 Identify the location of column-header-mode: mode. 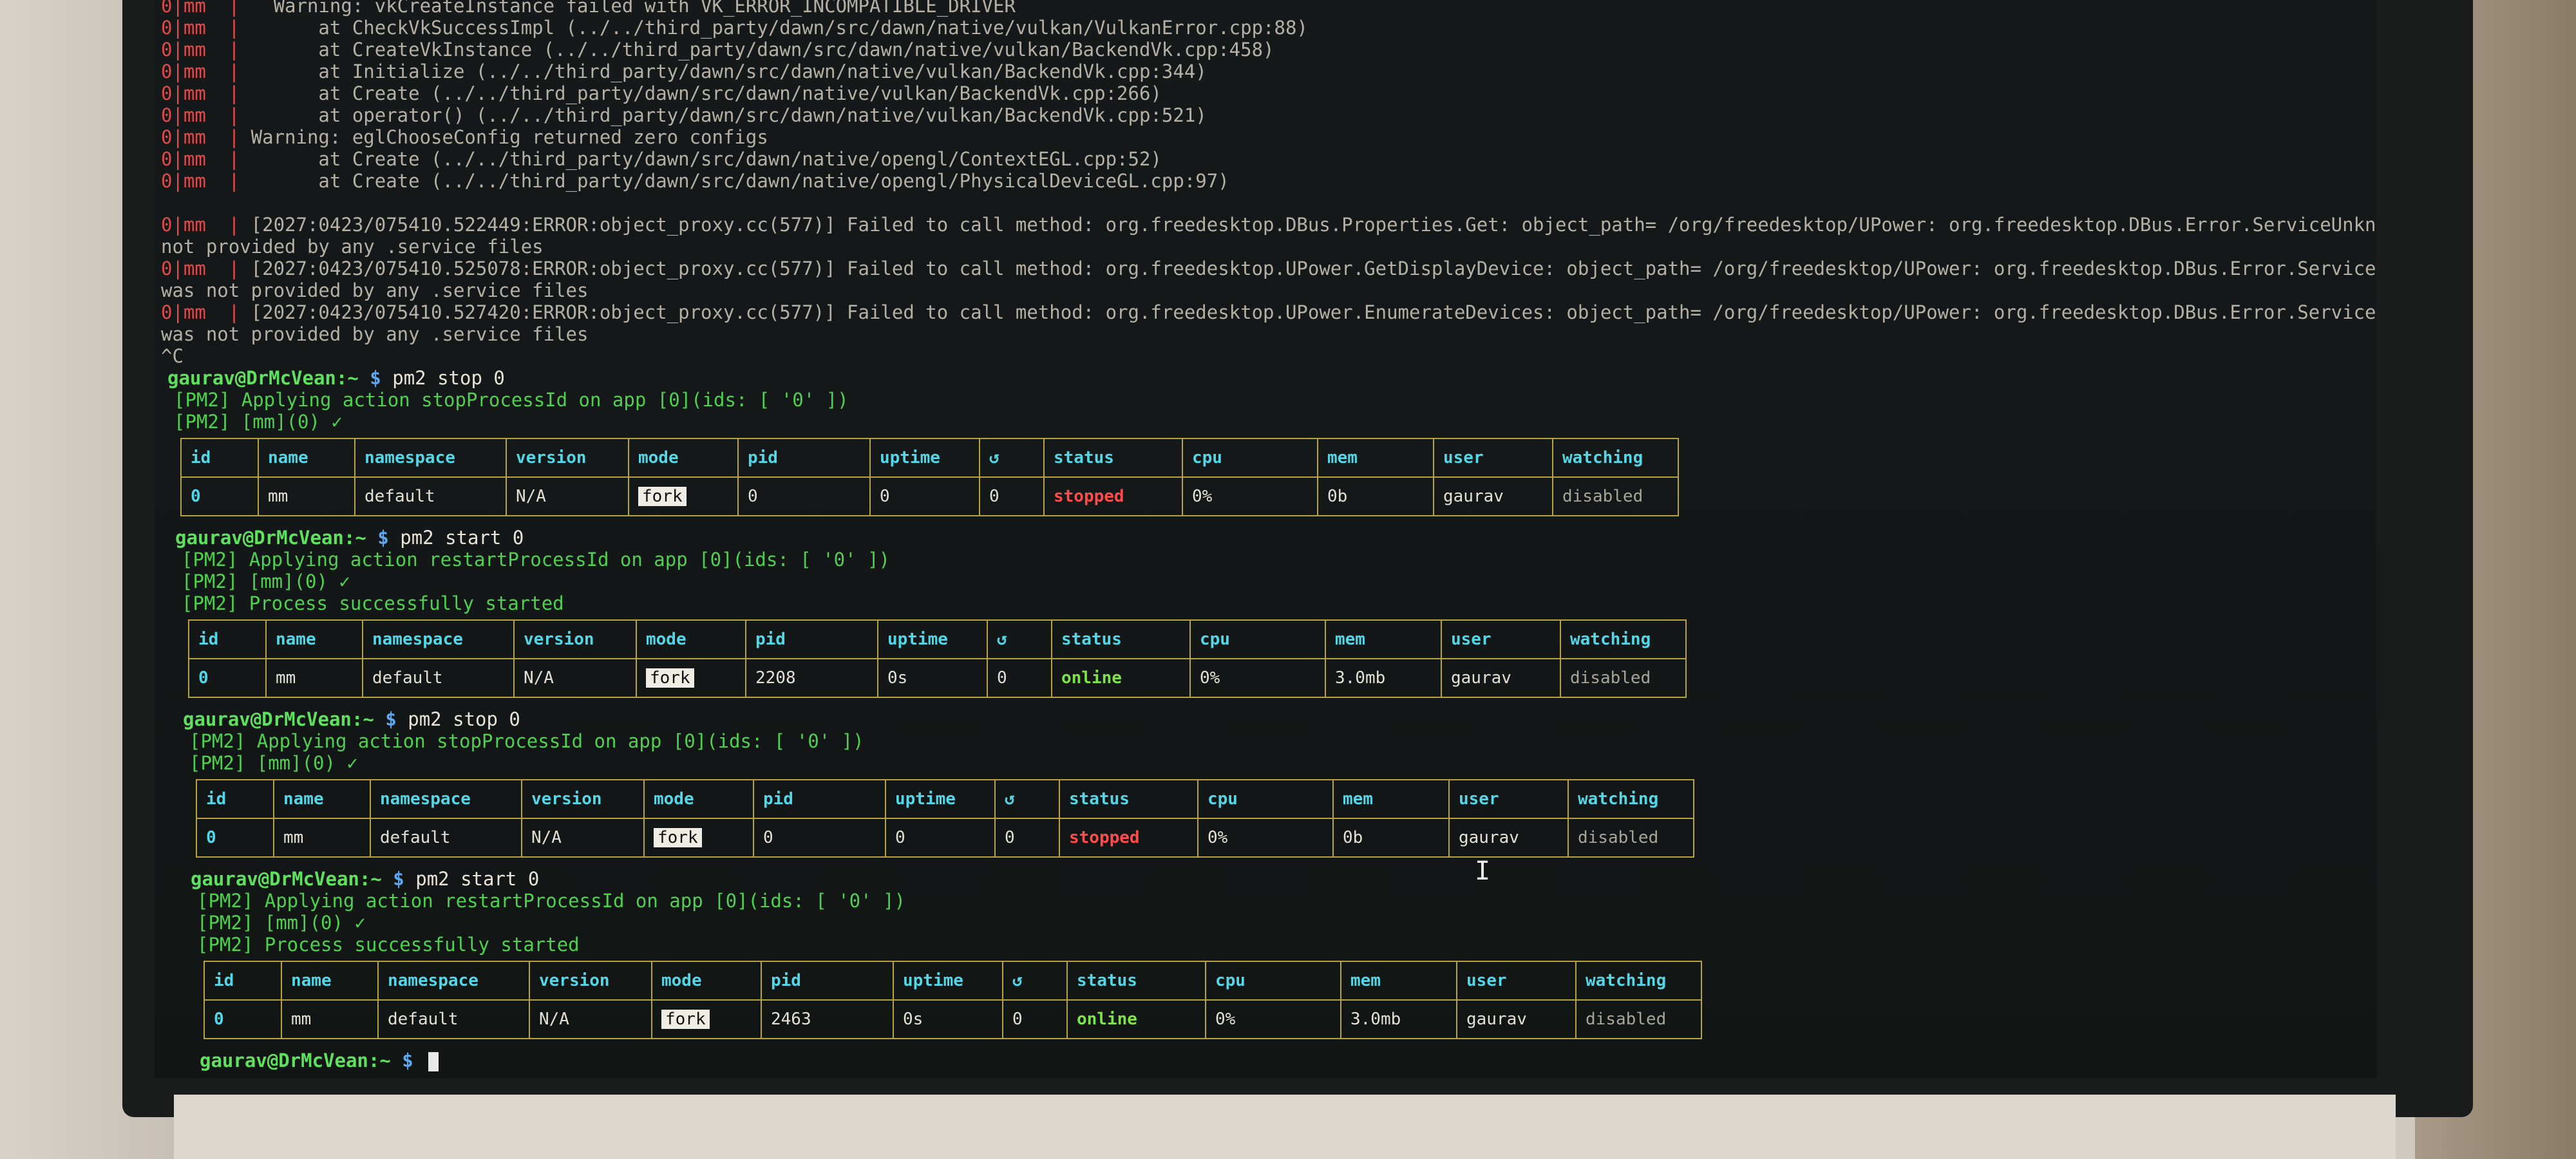
(684, 458).